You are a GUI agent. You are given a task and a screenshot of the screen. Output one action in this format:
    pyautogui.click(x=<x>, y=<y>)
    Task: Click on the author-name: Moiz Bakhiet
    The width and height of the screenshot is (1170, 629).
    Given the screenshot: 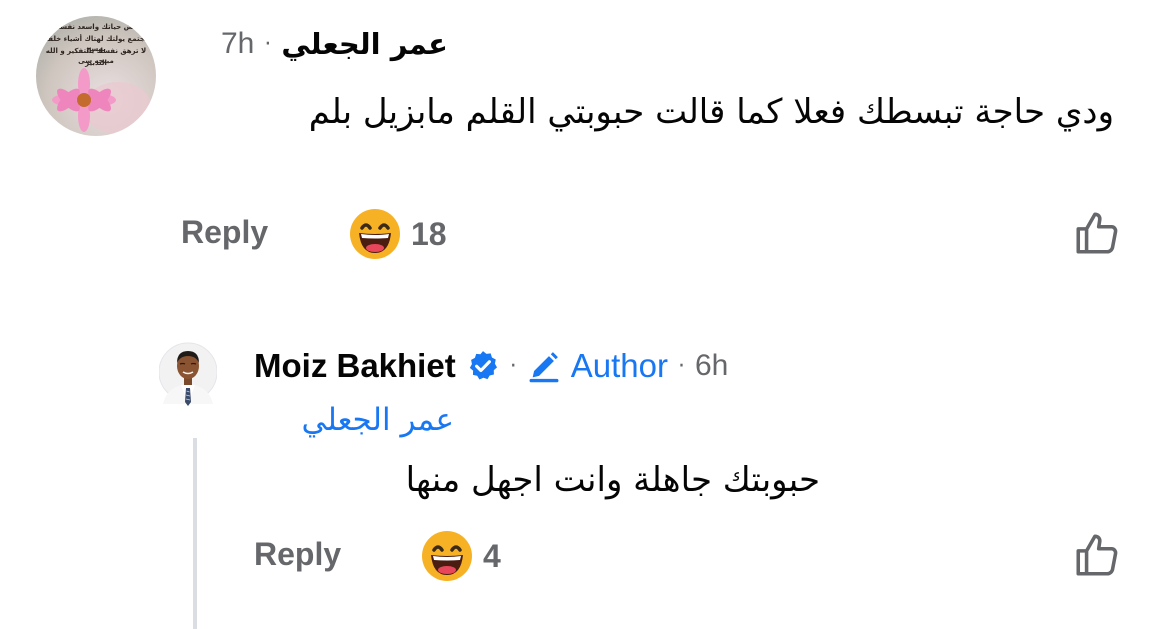 What is the action you would take?
    pyautogui.click(x=355, y=366)
    